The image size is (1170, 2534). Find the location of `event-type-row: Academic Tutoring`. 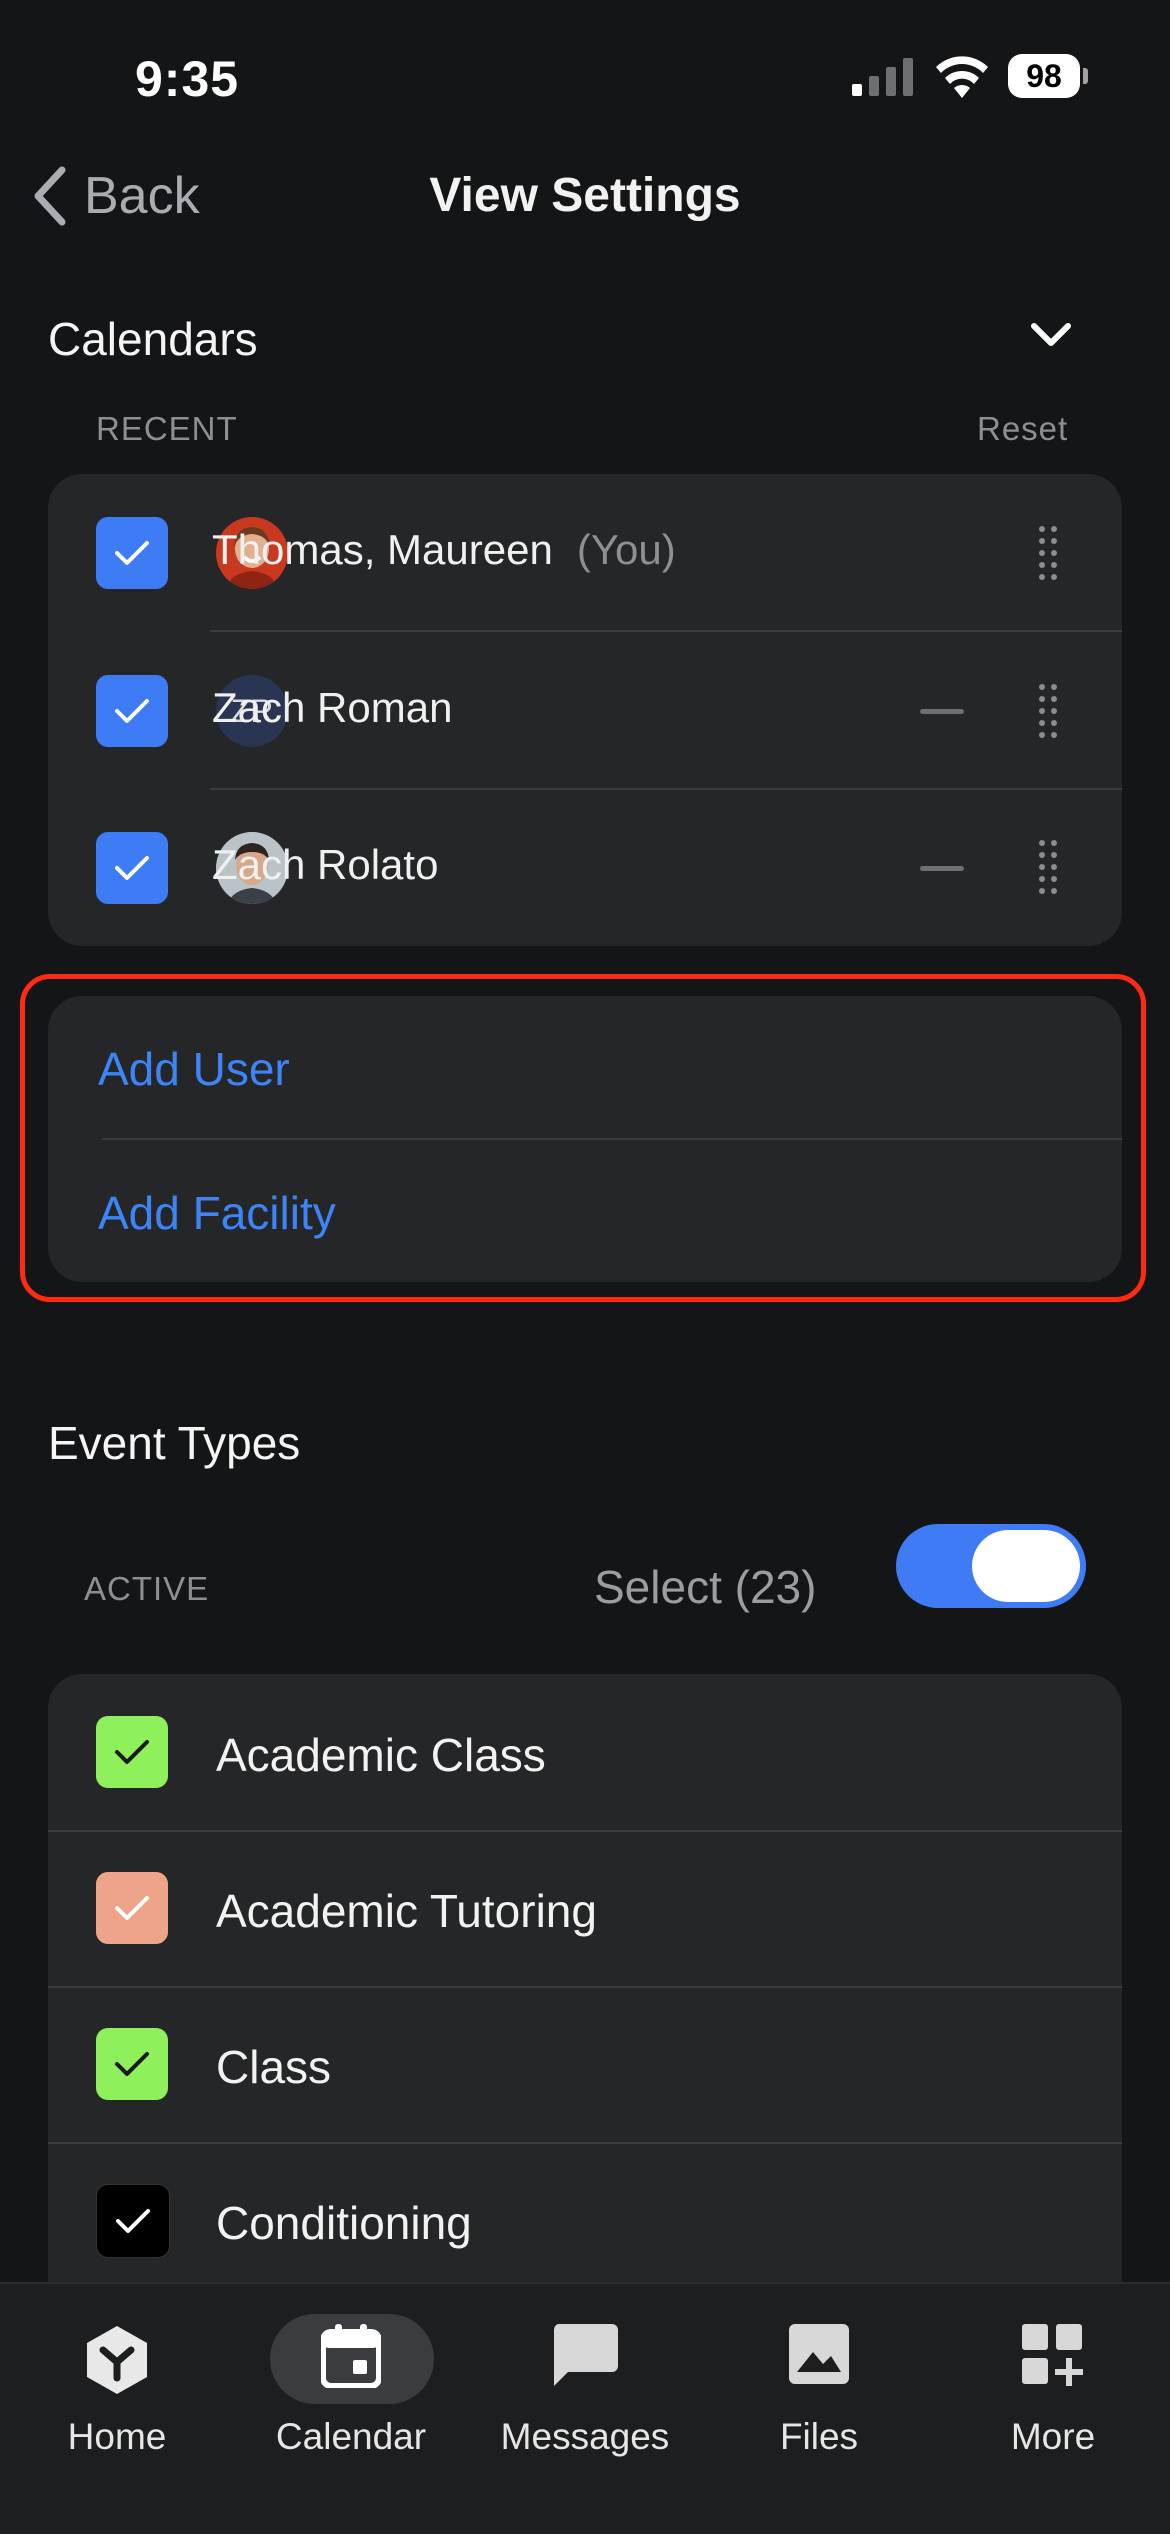

event-type-row: Academic Tutoring is located at coordinates (585, 1909).